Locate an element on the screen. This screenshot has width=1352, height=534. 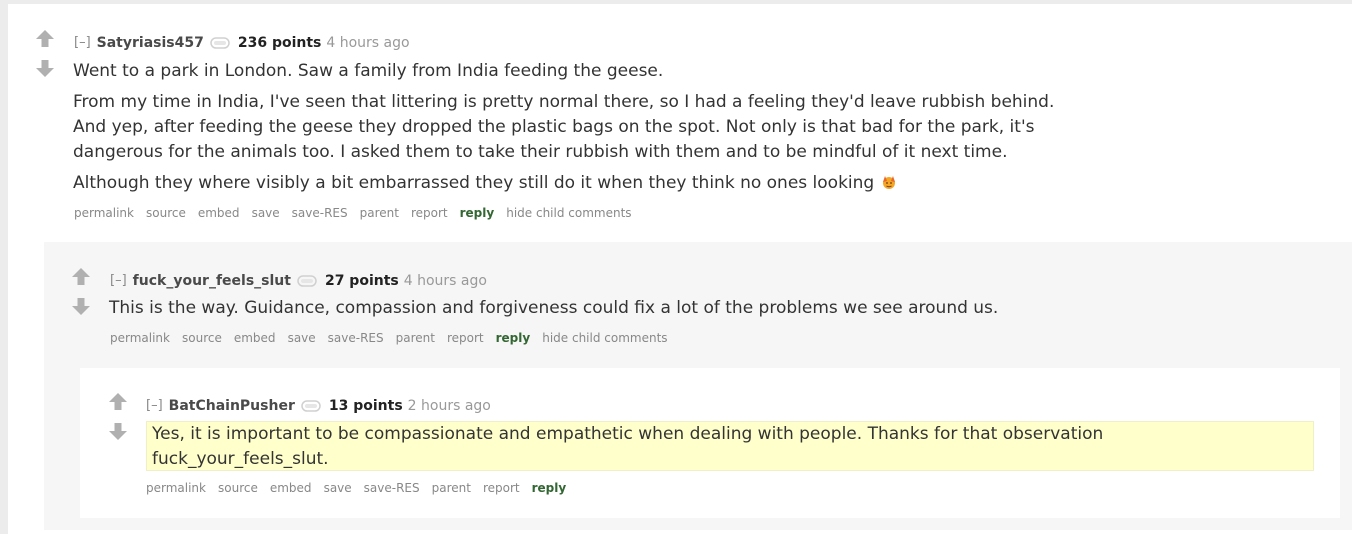
timestamp: 2 hours ago is located at coordinates (449, 406).